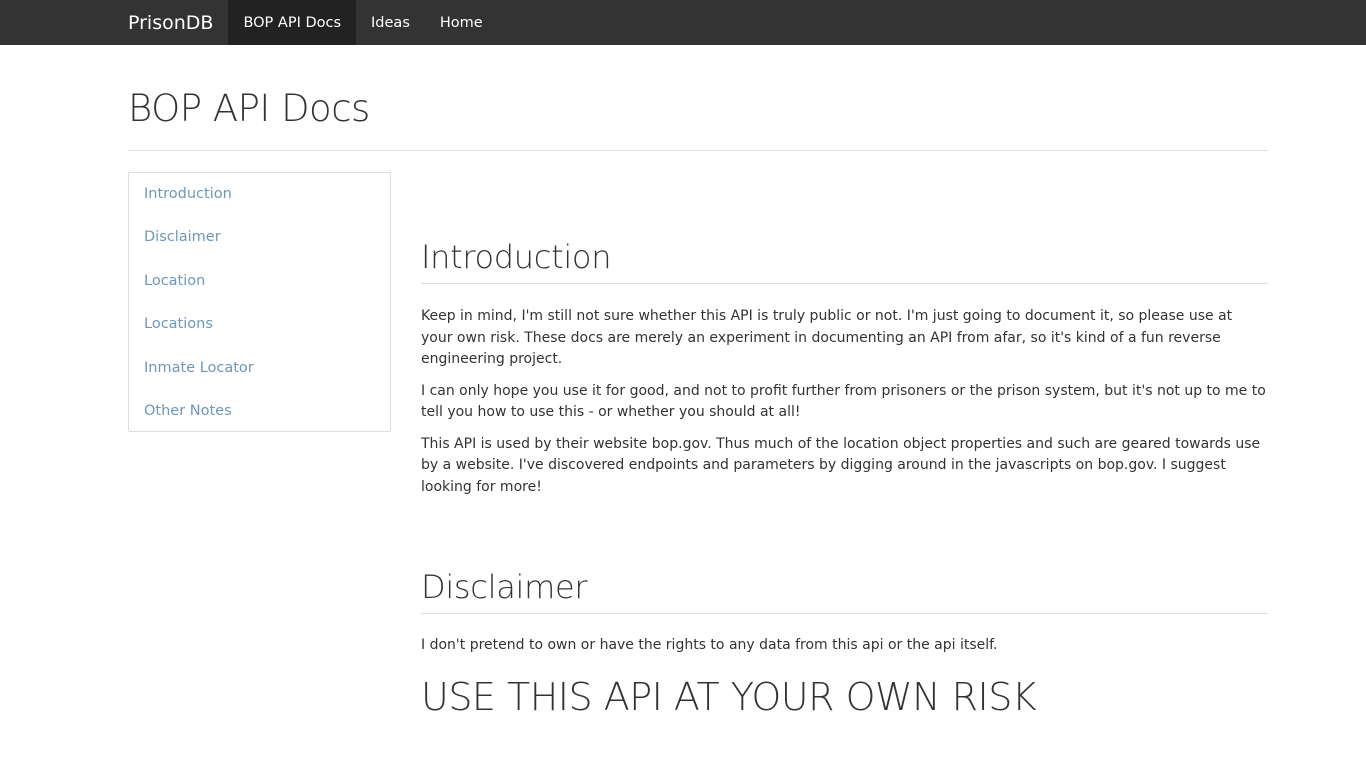 The width and height of the screenshot is (1366, 768). I want to click on sidebar-item-location: Location, so click(259, 281).